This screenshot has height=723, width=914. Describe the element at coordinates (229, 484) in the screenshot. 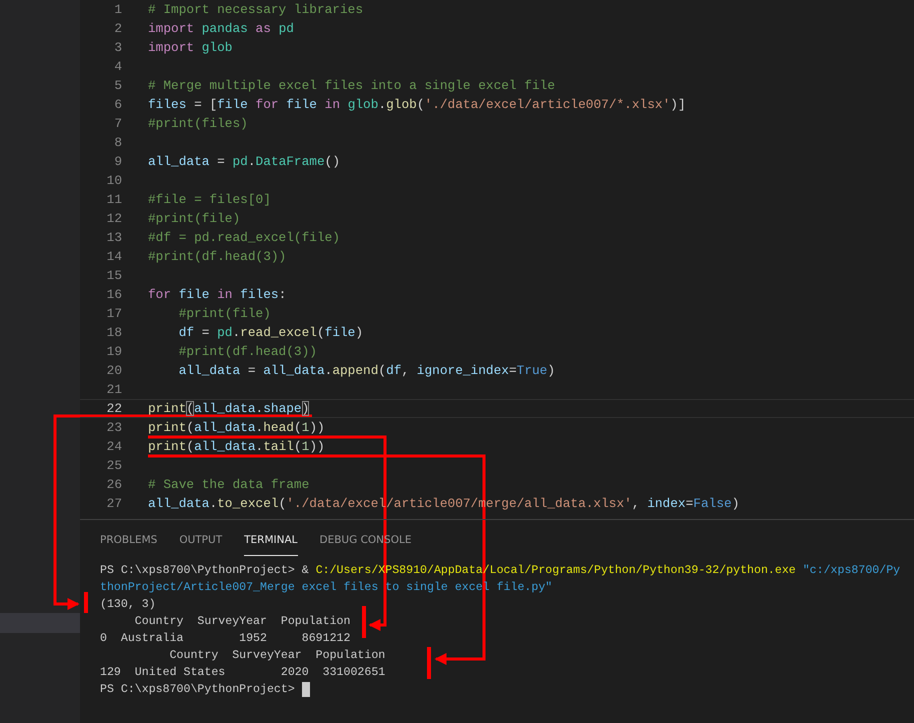

I see `code-line: # Save the data frame` at that location.